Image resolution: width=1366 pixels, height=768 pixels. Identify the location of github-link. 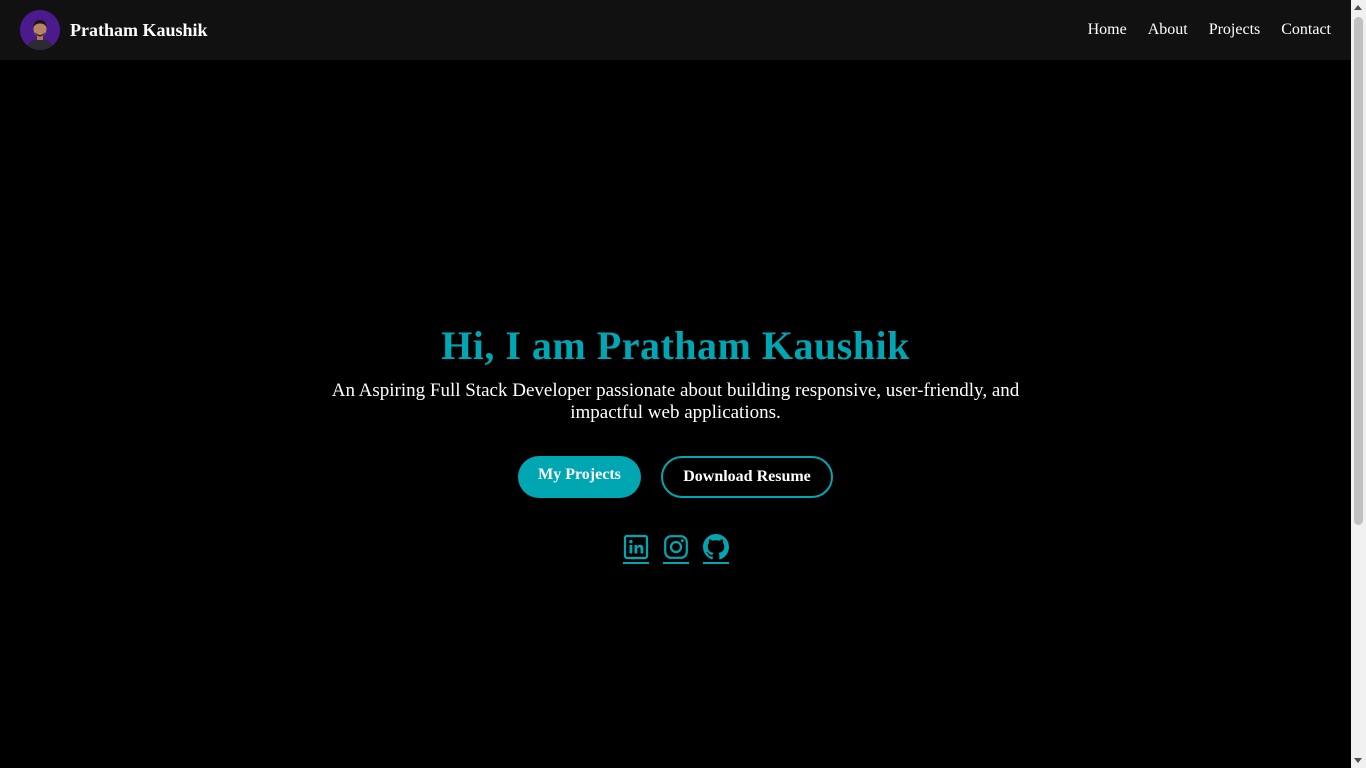
(715, 549).